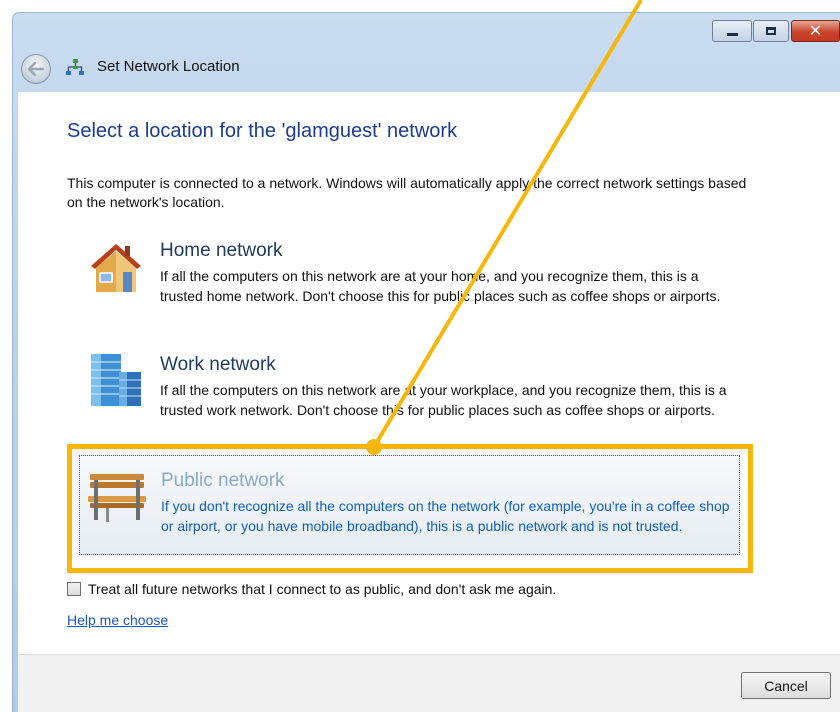 The height and width of the screenshot is (712, 840). Describe the element at coordinates (420, 6) in the screenshot. I see `outer-background-top` at that location.